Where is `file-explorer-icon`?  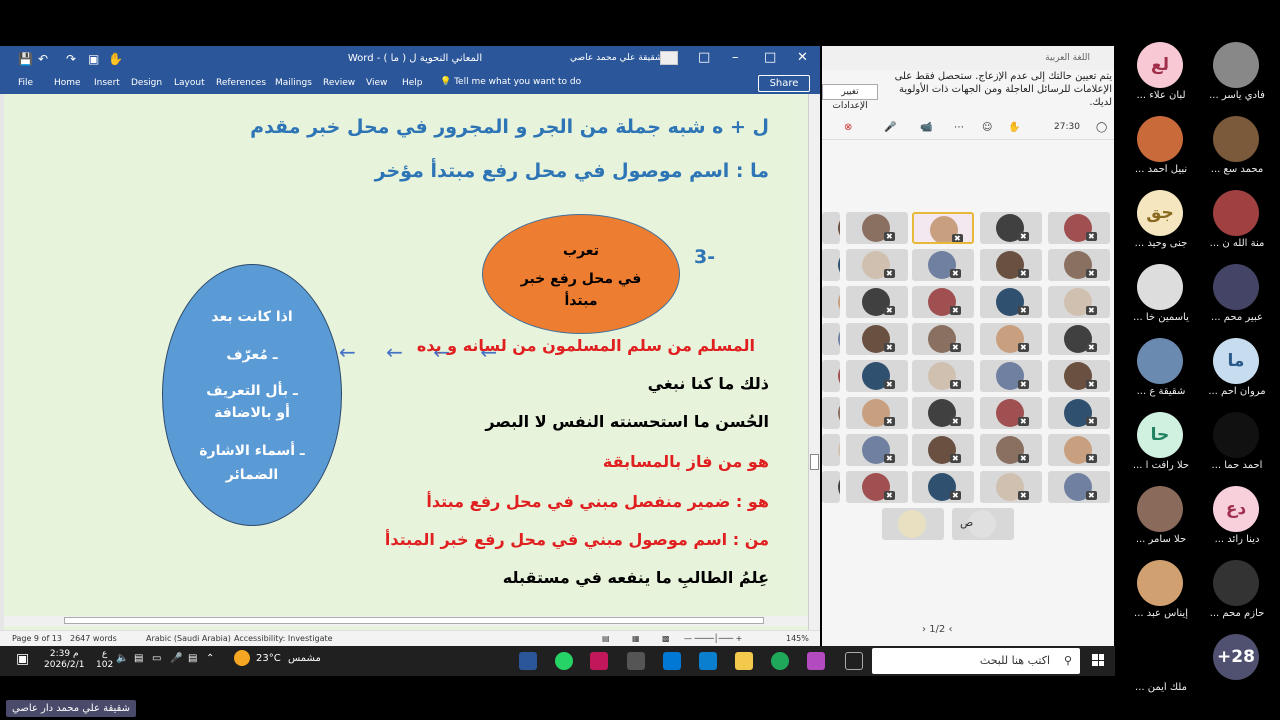
file-explorer-icon is located at coordinates (744, 661).